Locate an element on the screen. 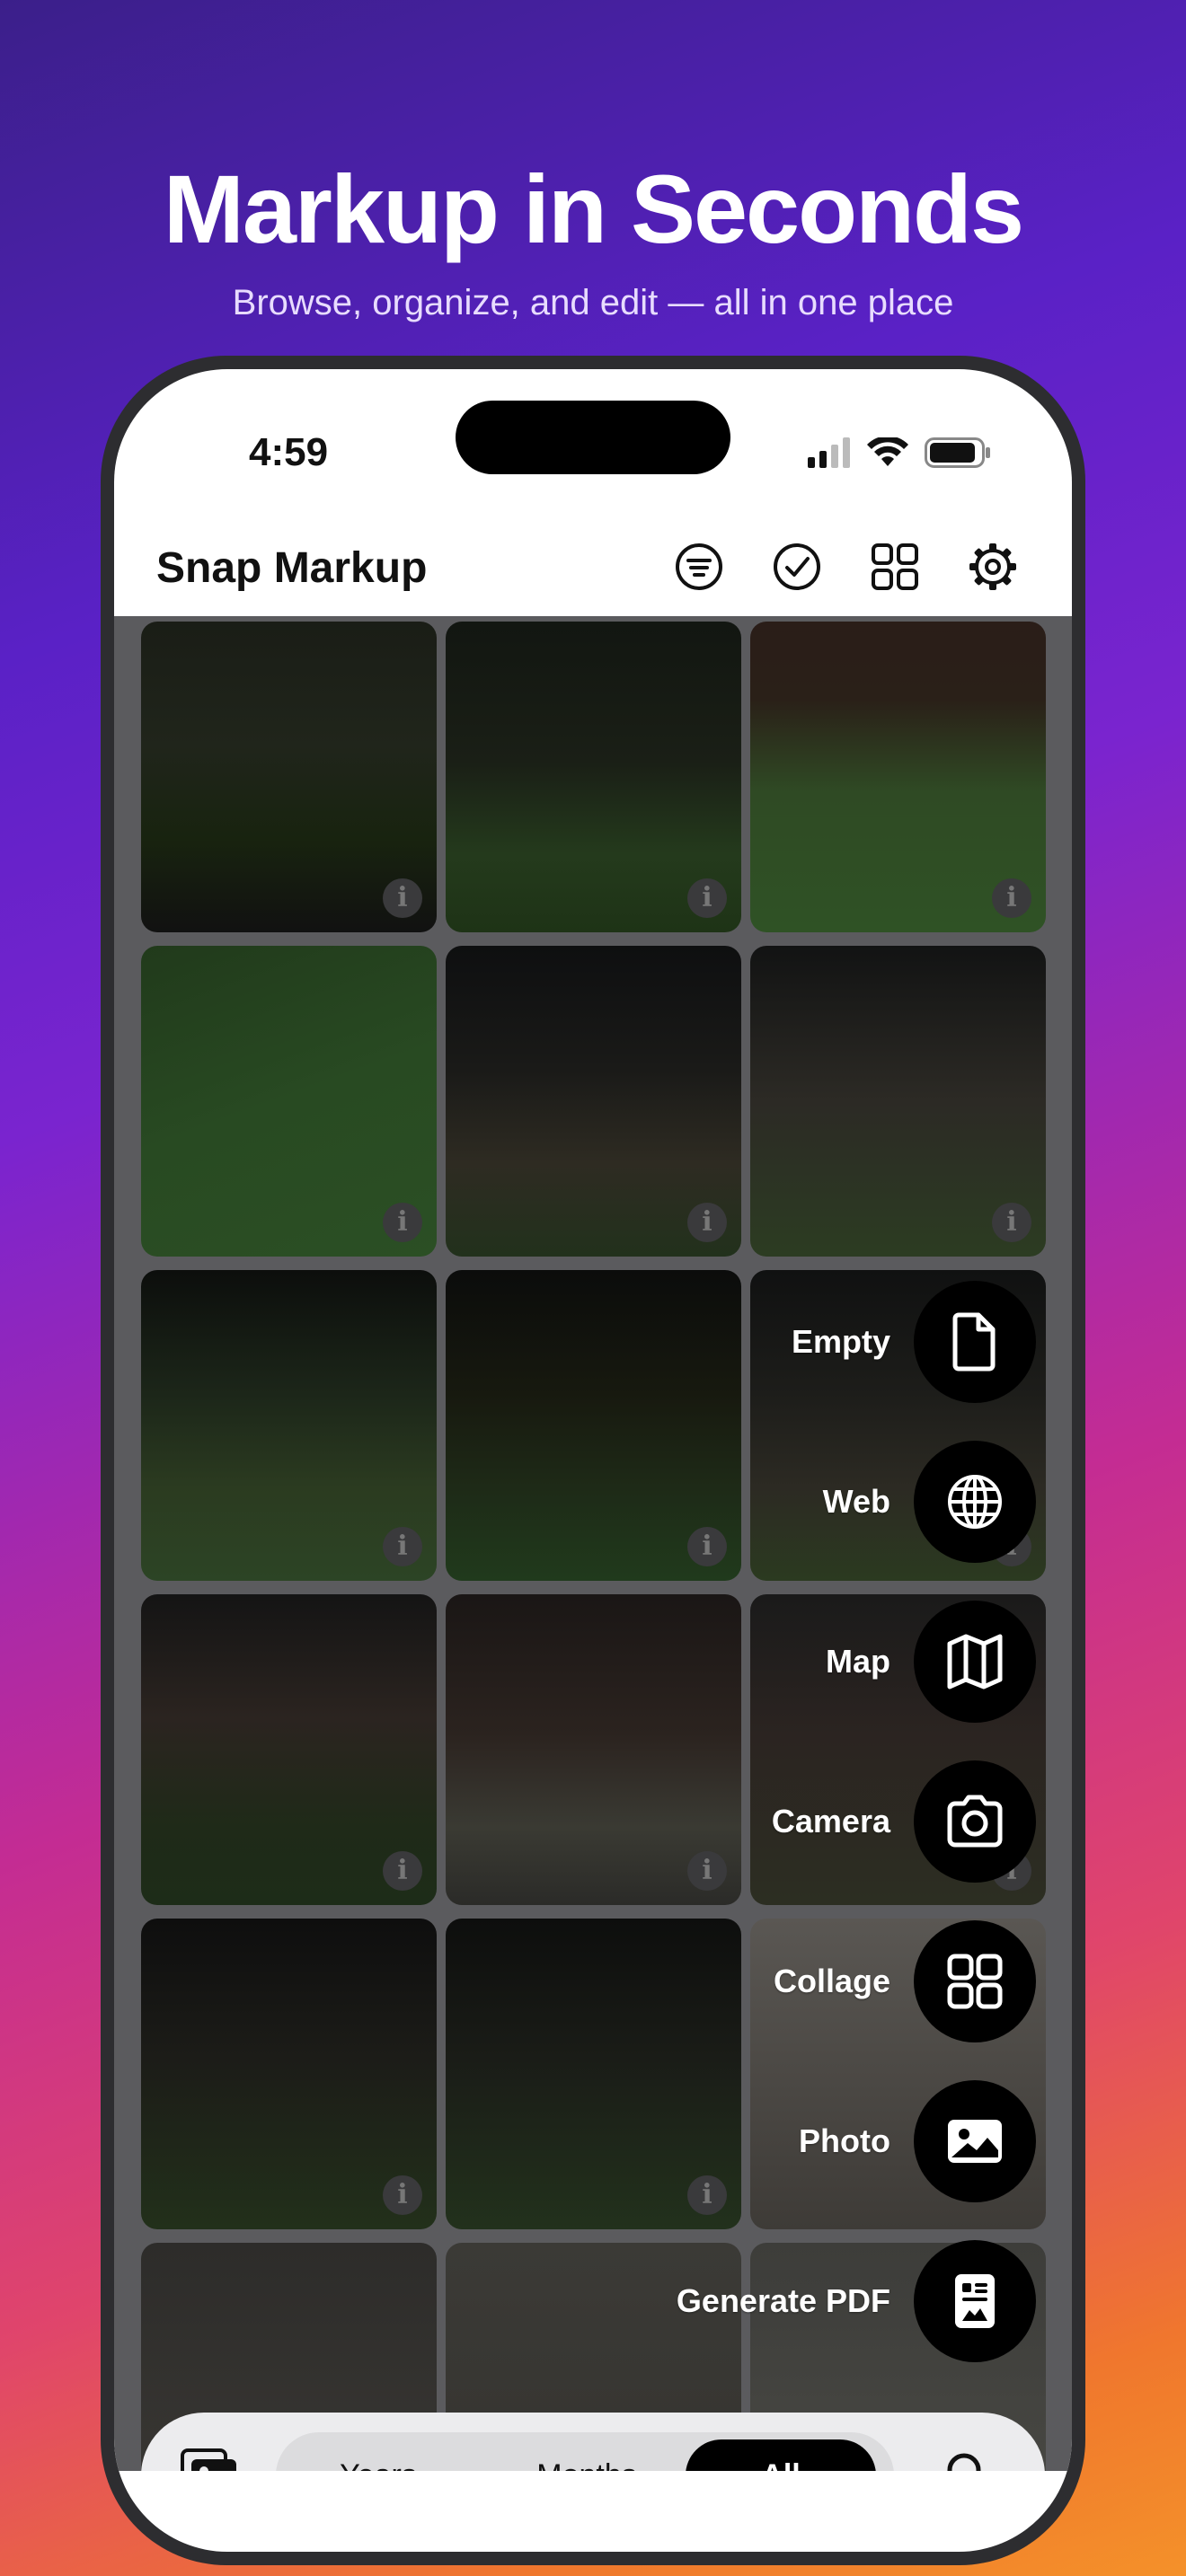  fab-label: Generate PDF is located at coordinates (783, 2300).